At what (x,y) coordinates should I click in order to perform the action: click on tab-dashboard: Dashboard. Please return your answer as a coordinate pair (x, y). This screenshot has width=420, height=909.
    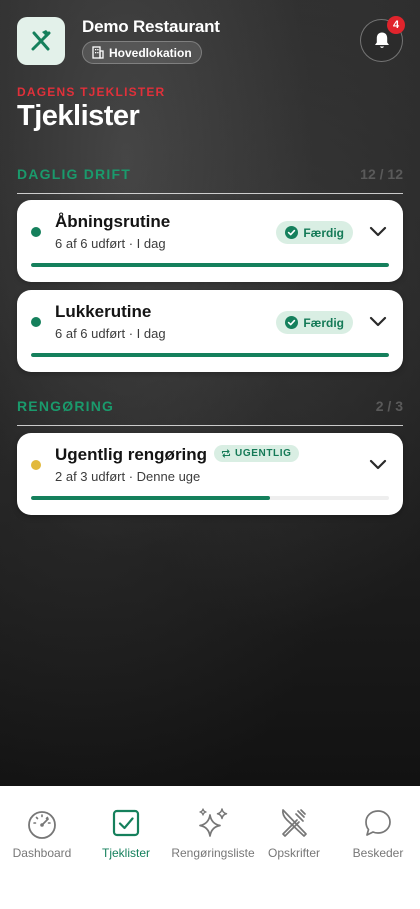
    Looking at the image, I should click on (42, 833).